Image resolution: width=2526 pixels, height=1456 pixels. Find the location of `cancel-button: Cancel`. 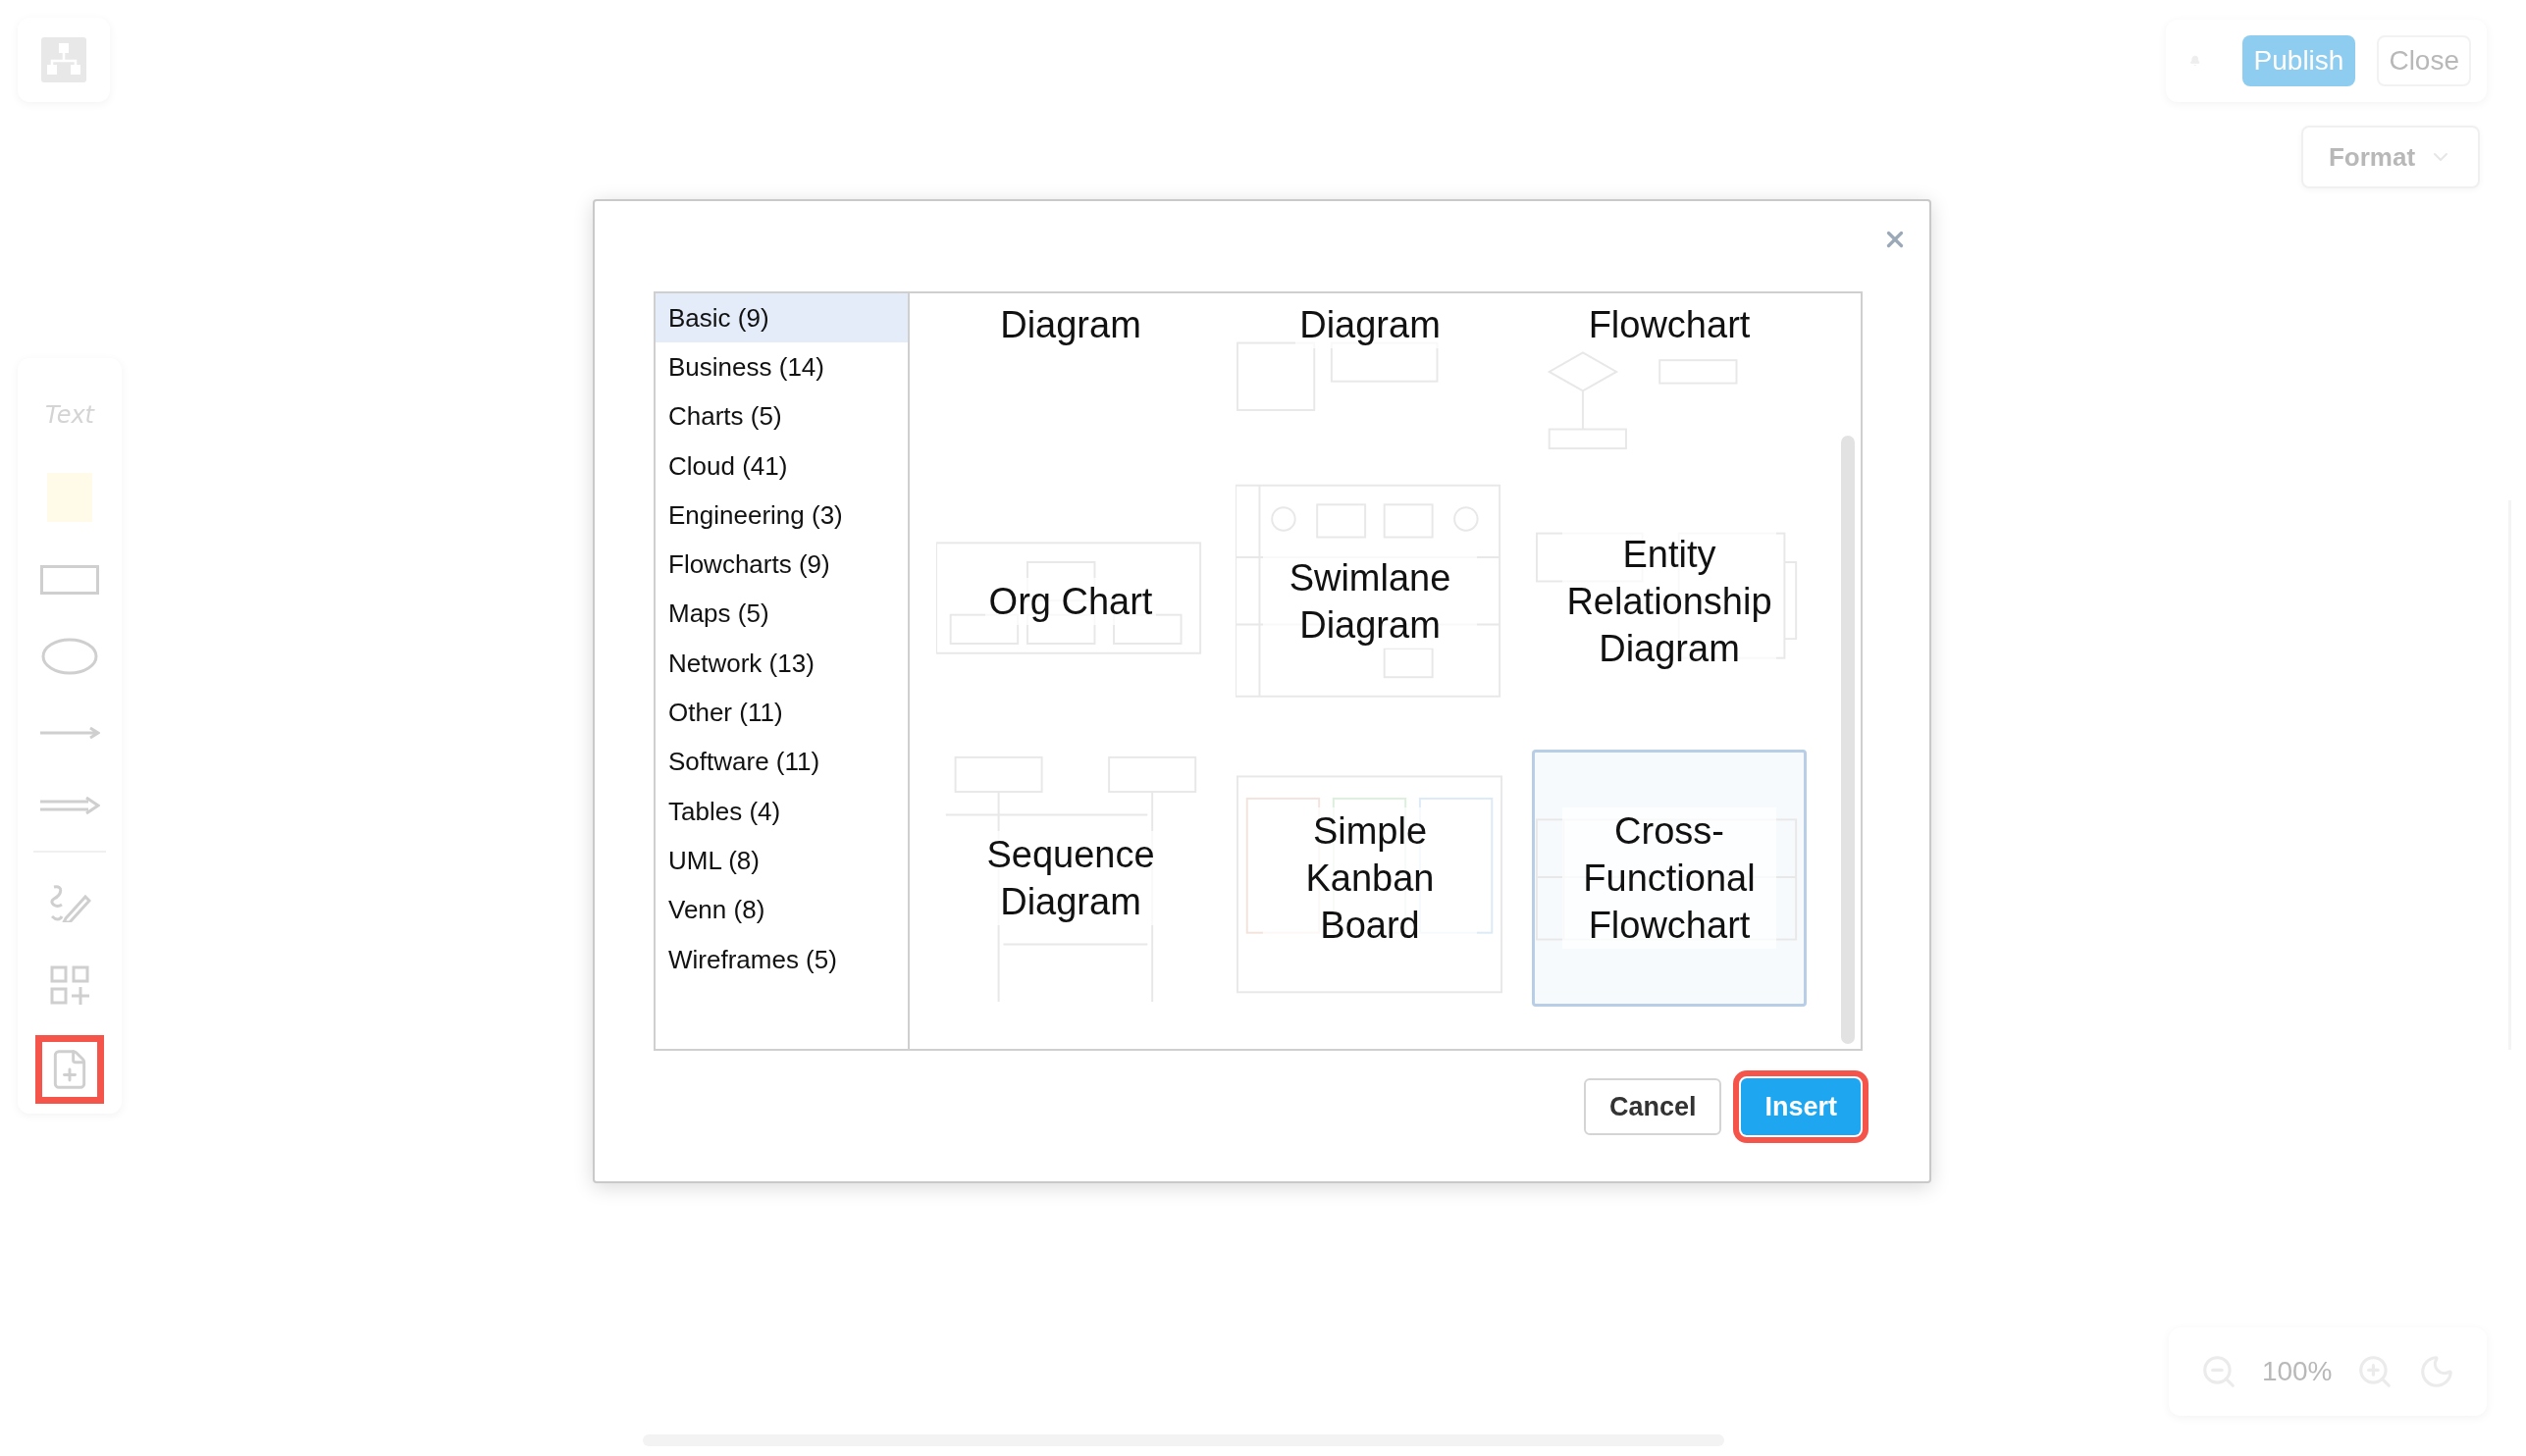

cancel-button: Cancel is located at coordinates (1652, 1106).